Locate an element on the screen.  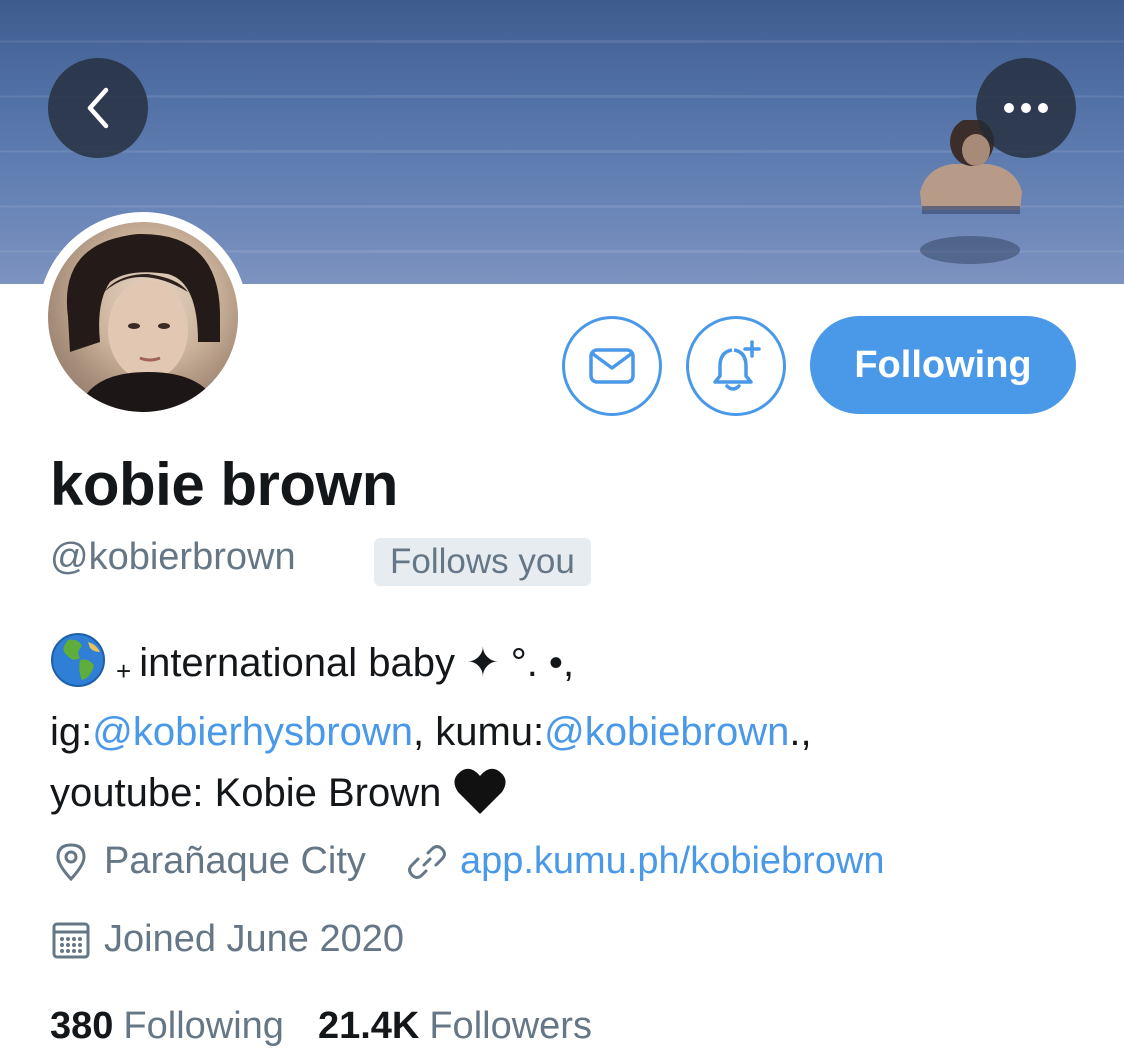
following-count: 380 is located at coordinates (82, 1026).